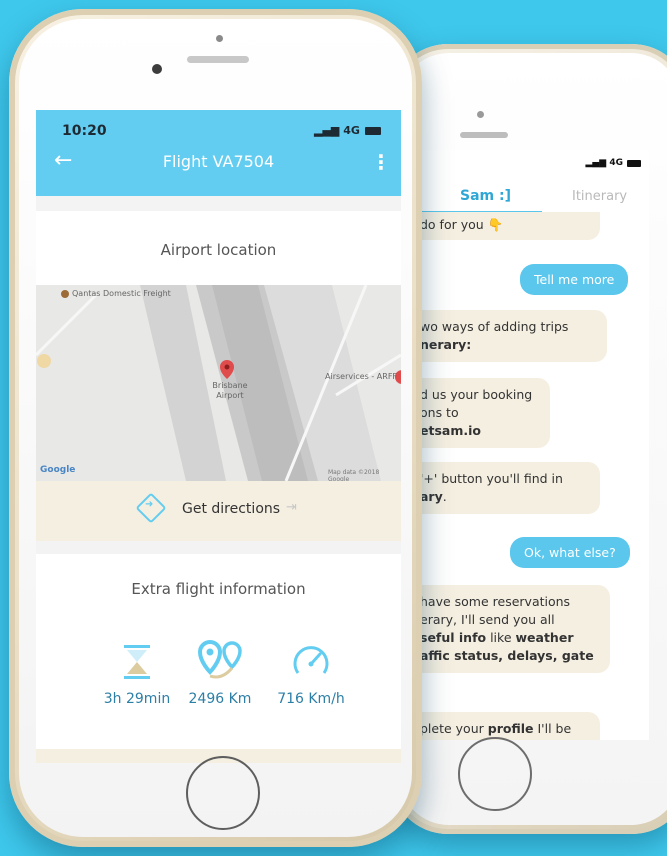  Describe the element at coordinates (220, 699) in the screenshot. I see `flight-distance: 2496 Km` at that location.